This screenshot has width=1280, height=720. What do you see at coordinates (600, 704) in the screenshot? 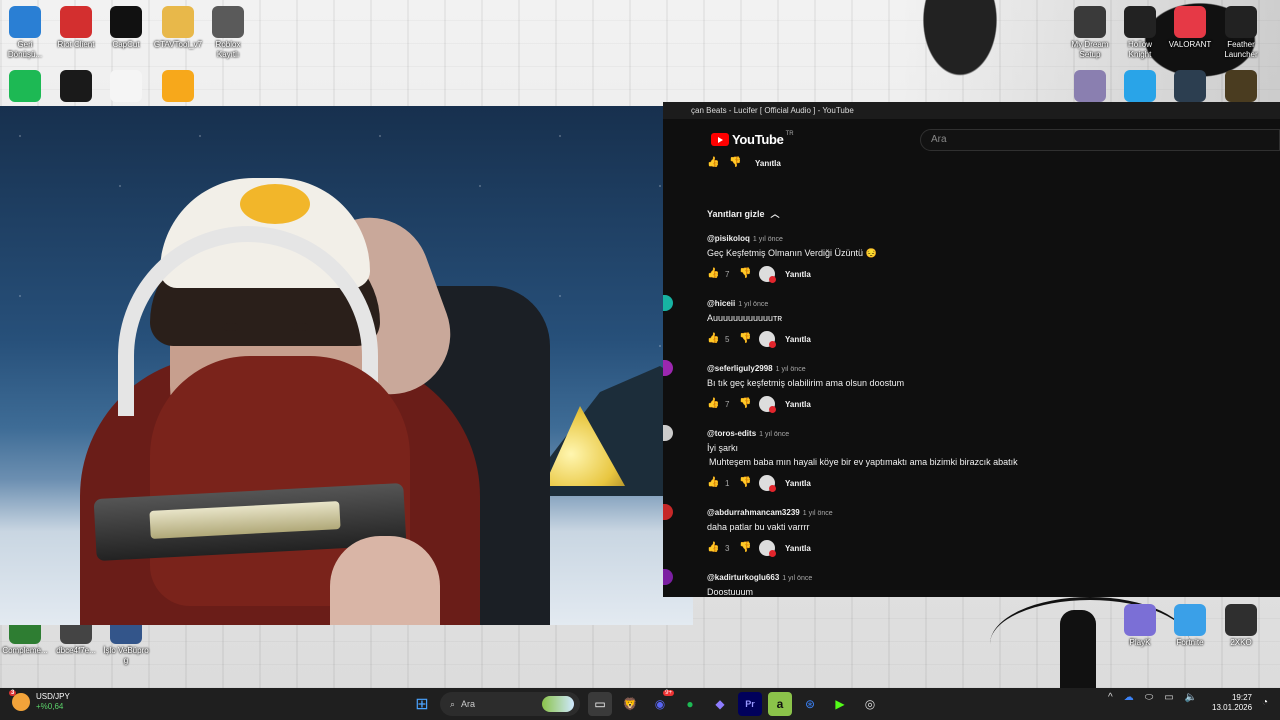
I see `task-view-icon: ▭` at bounding box center [600, 704].